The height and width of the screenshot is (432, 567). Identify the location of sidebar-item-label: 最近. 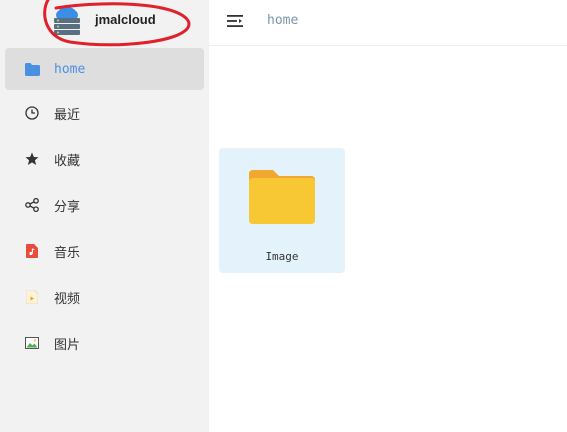
(67, 115).